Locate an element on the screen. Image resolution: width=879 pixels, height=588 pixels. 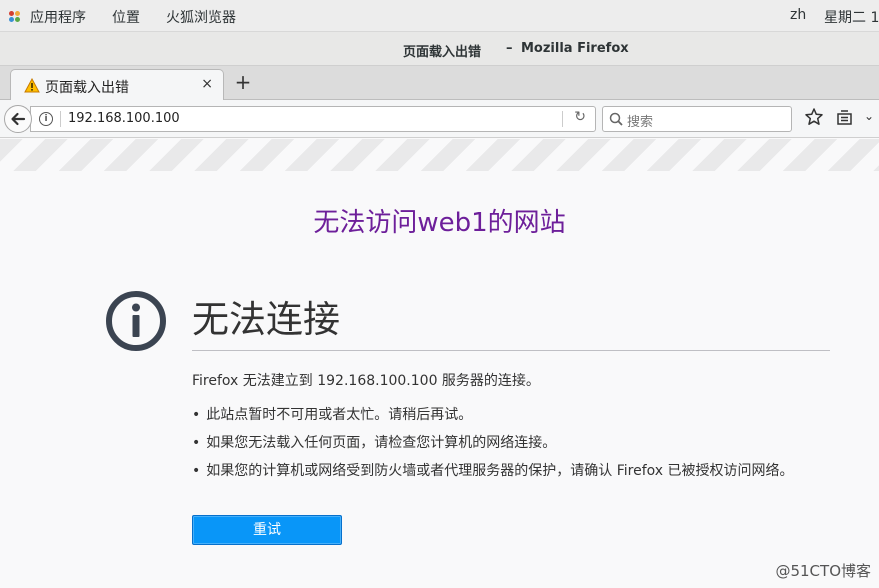
places-menu: 位置 is located at coordinates (126, 17).